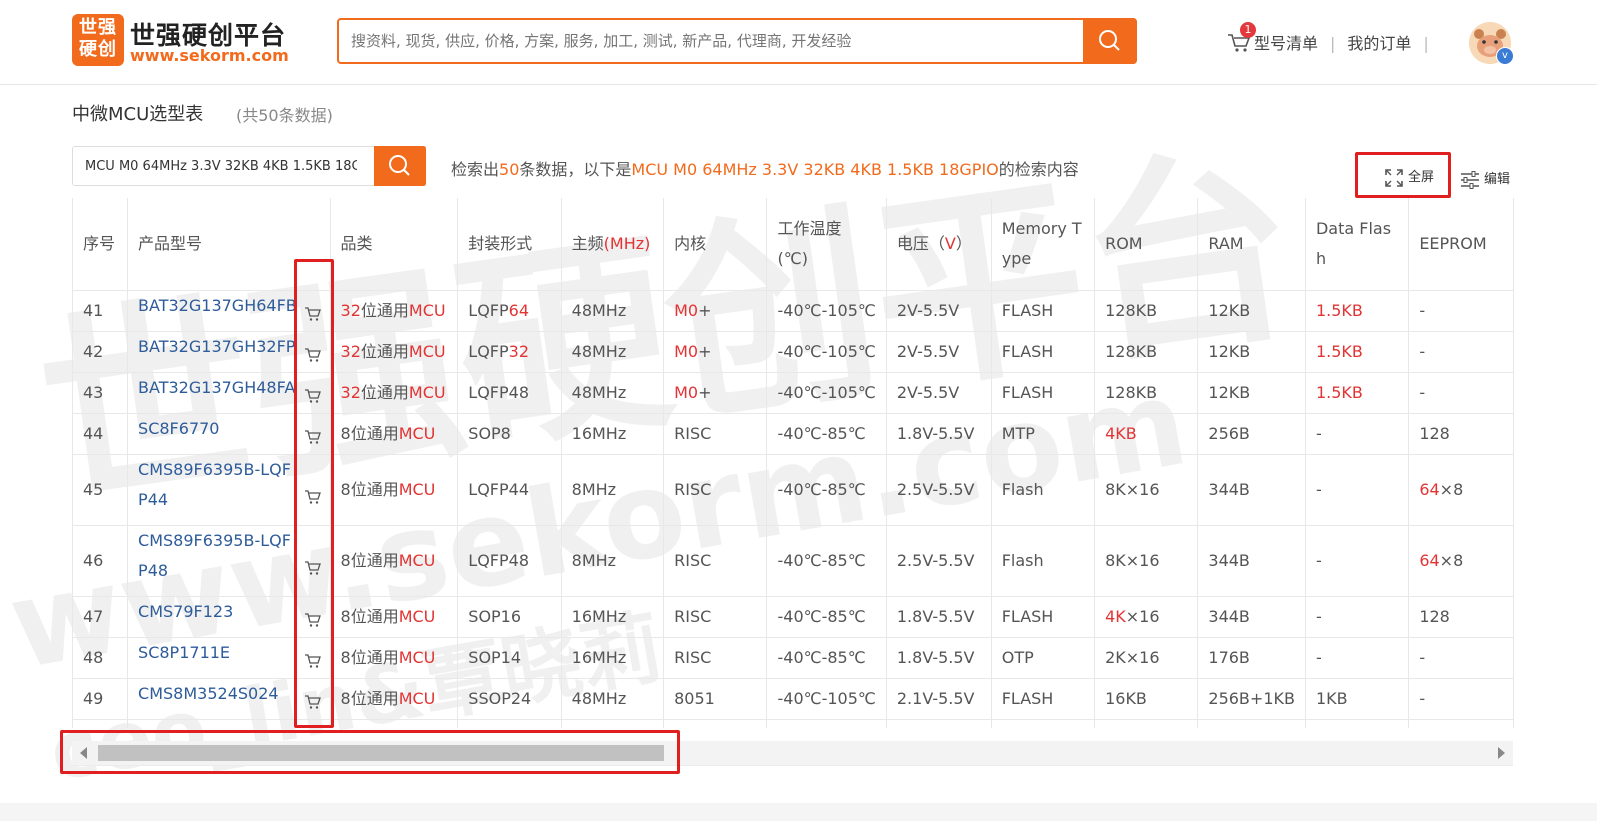 The width and height of the screenshot is (1597, 821). I want to click on logo-badge: 世强硬创, so click(98, 40).